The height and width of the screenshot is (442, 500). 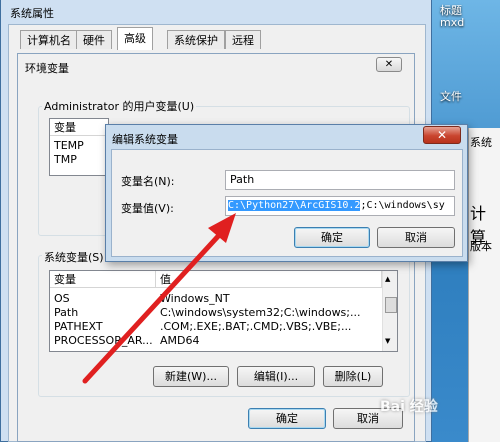 I want to click on arrow-shaft, so click(x=153, y=306).